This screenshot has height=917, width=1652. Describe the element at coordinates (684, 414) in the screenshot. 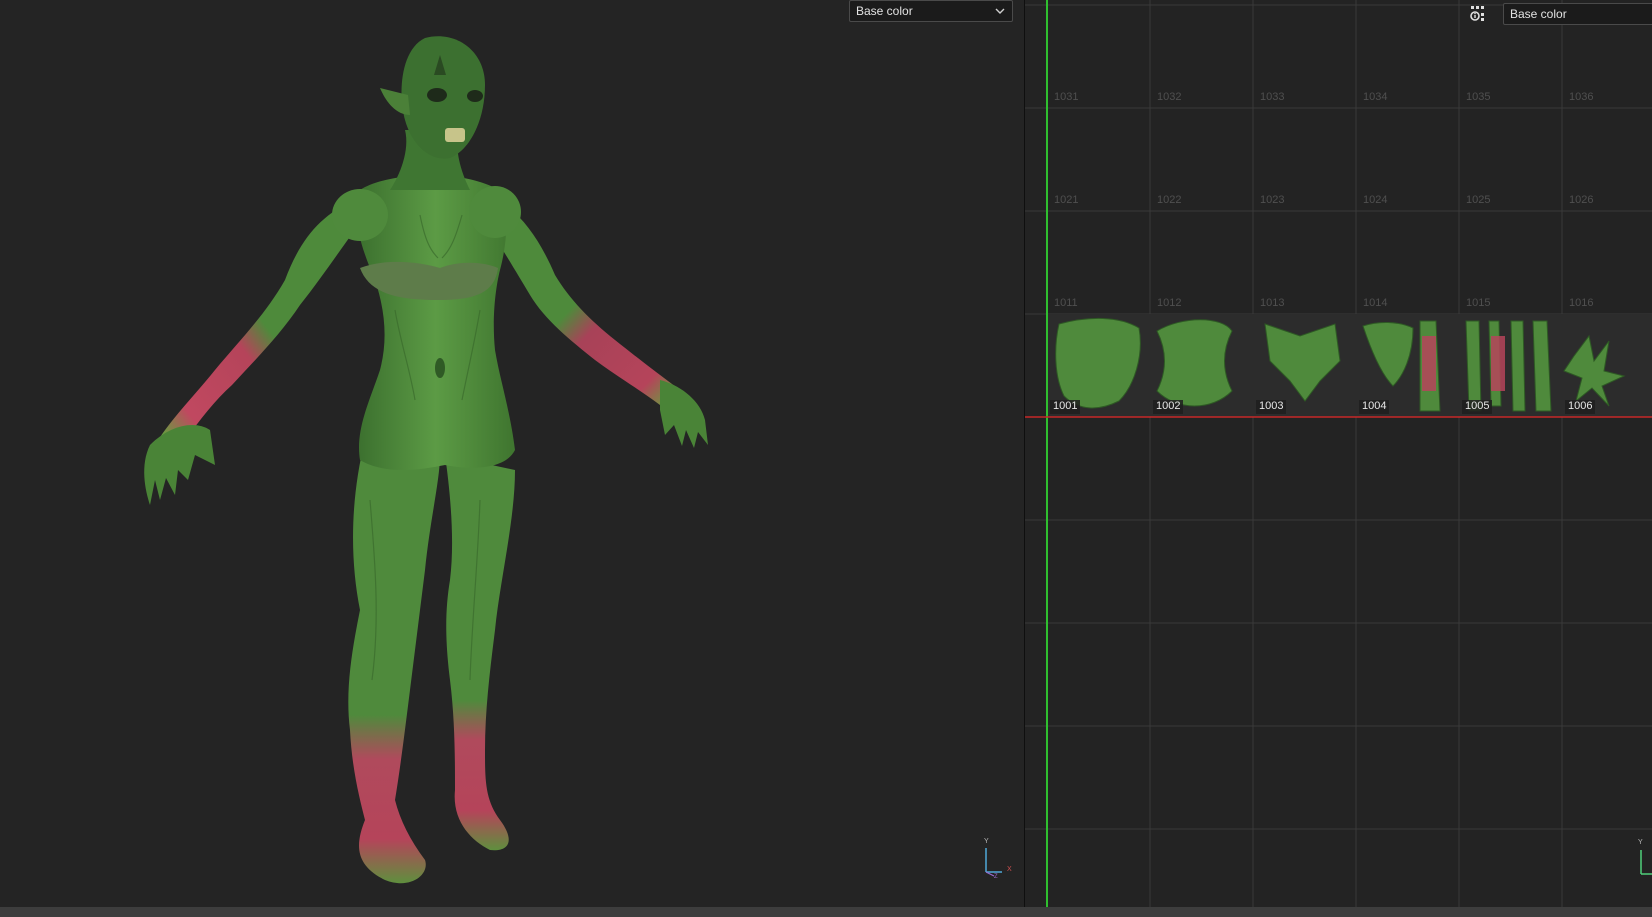

I see `right-hand` at that location.